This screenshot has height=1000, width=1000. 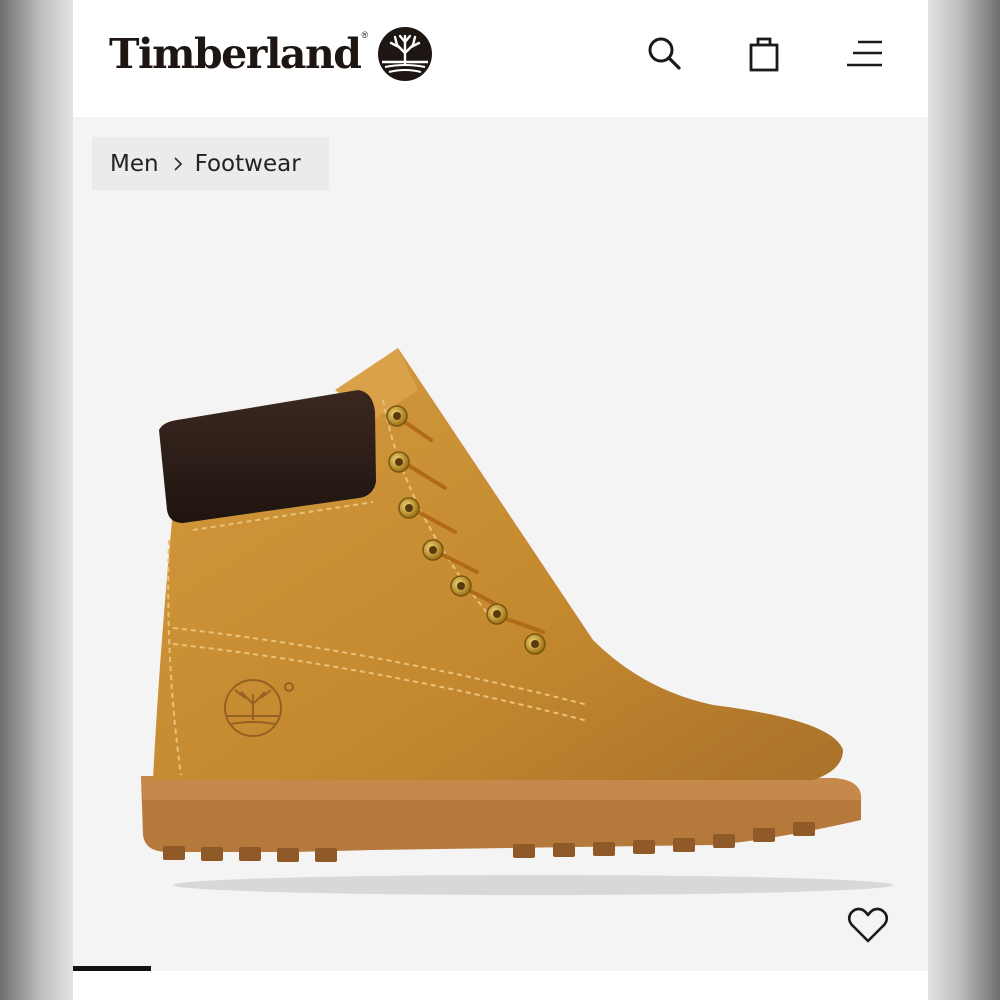 I want to click on breadcrumb-item-men: Men, so click(x=134, y=164).